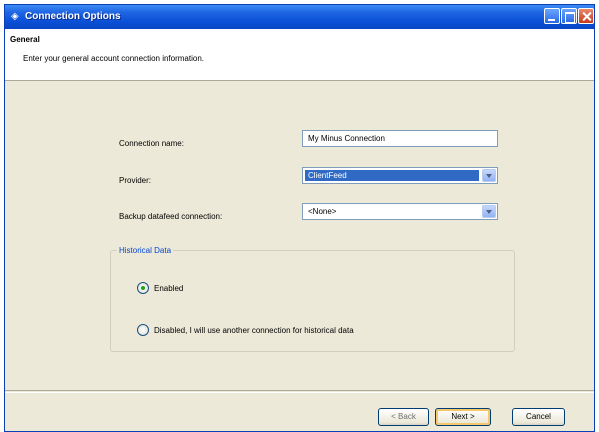  What do you see at coordinates (145, 250) in the screenshot?
I see `historical-data-legend: Historical Data` at bounding box center [145, 250].